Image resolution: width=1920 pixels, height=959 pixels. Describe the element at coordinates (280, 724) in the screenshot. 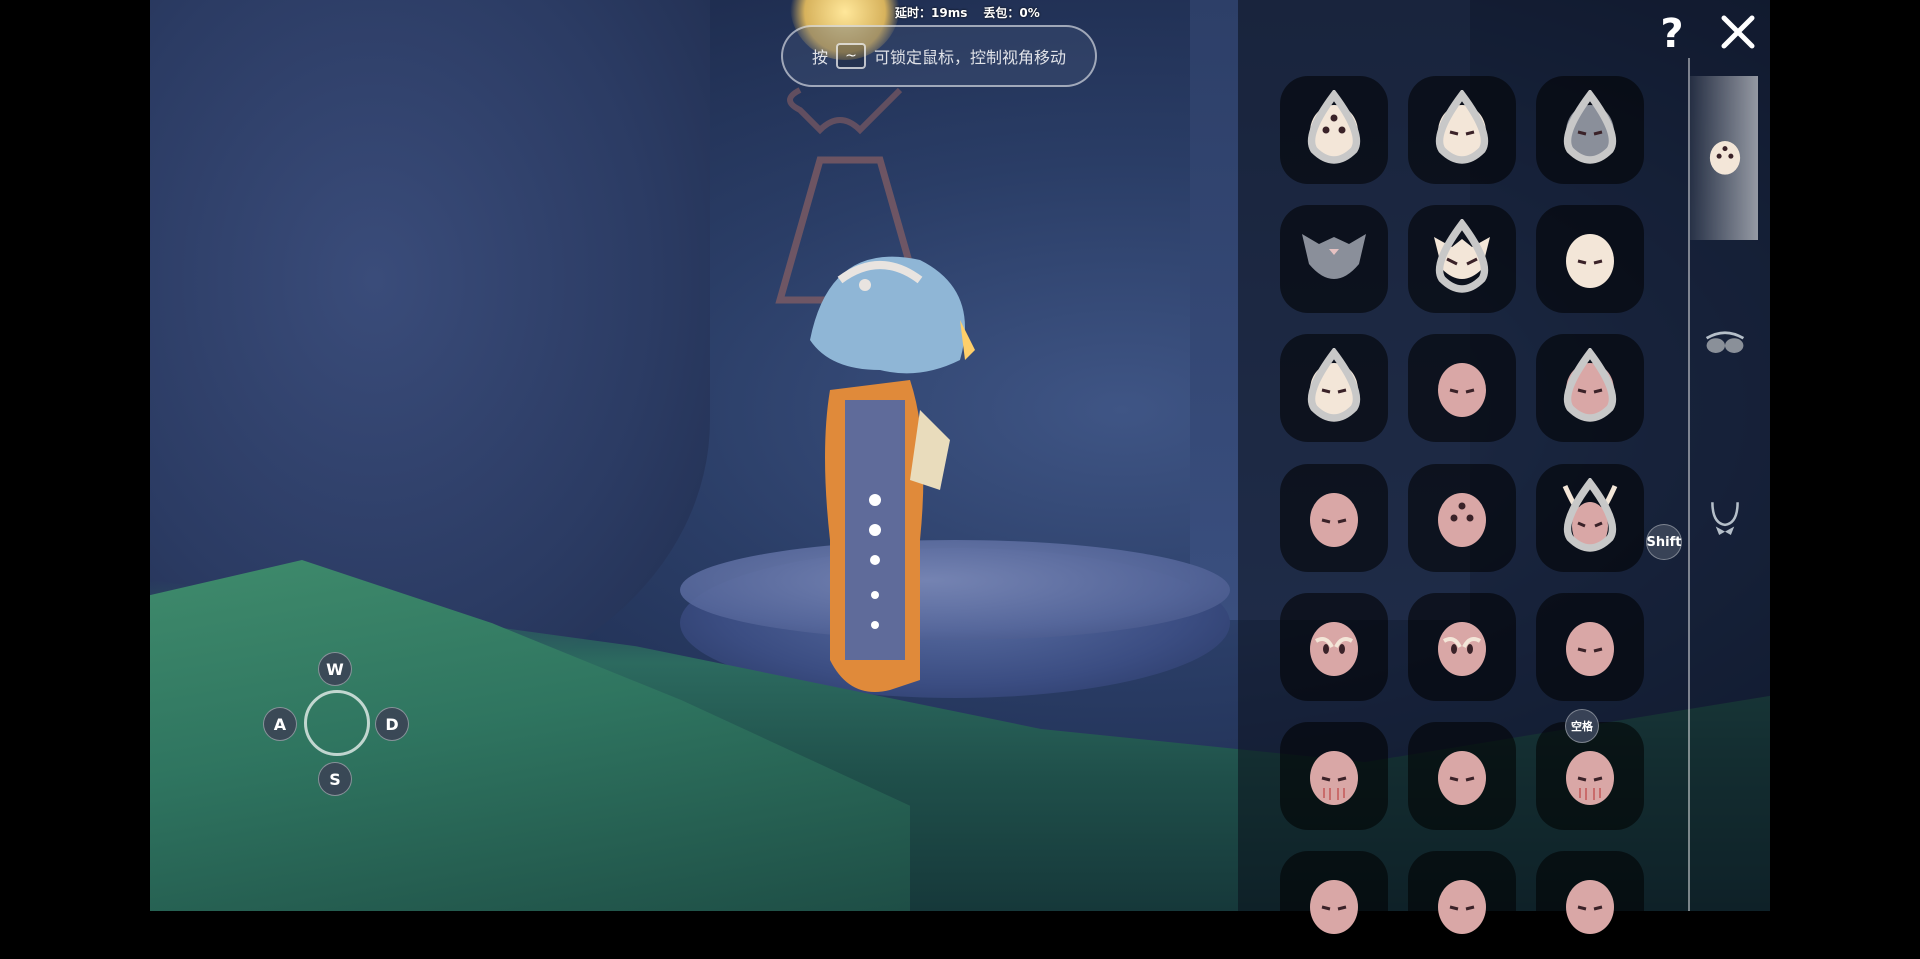

I see `key-a-button: A` at that location.